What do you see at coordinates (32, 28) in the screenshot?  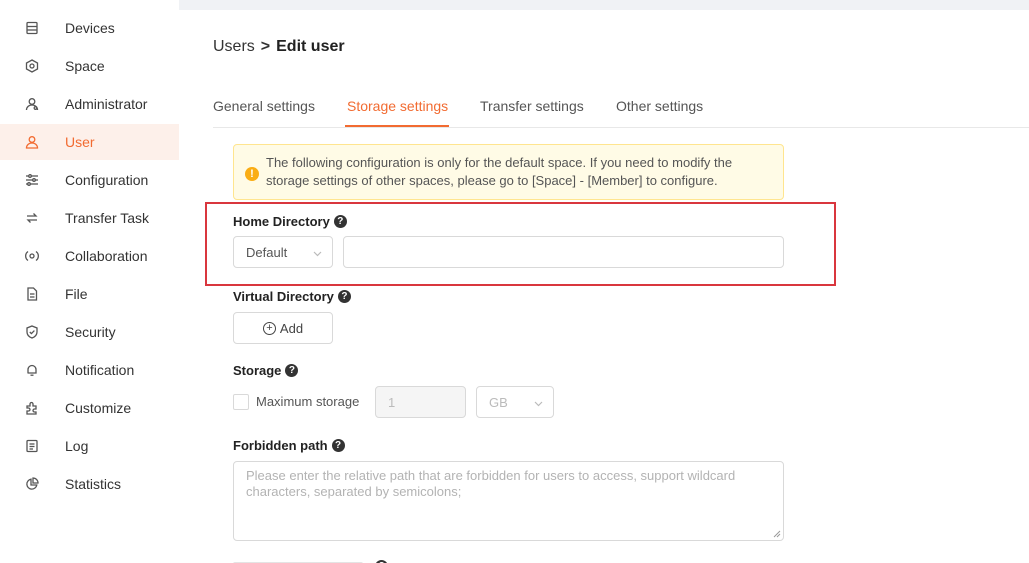 I see `devices-icon` at bounding box center [32, 28].